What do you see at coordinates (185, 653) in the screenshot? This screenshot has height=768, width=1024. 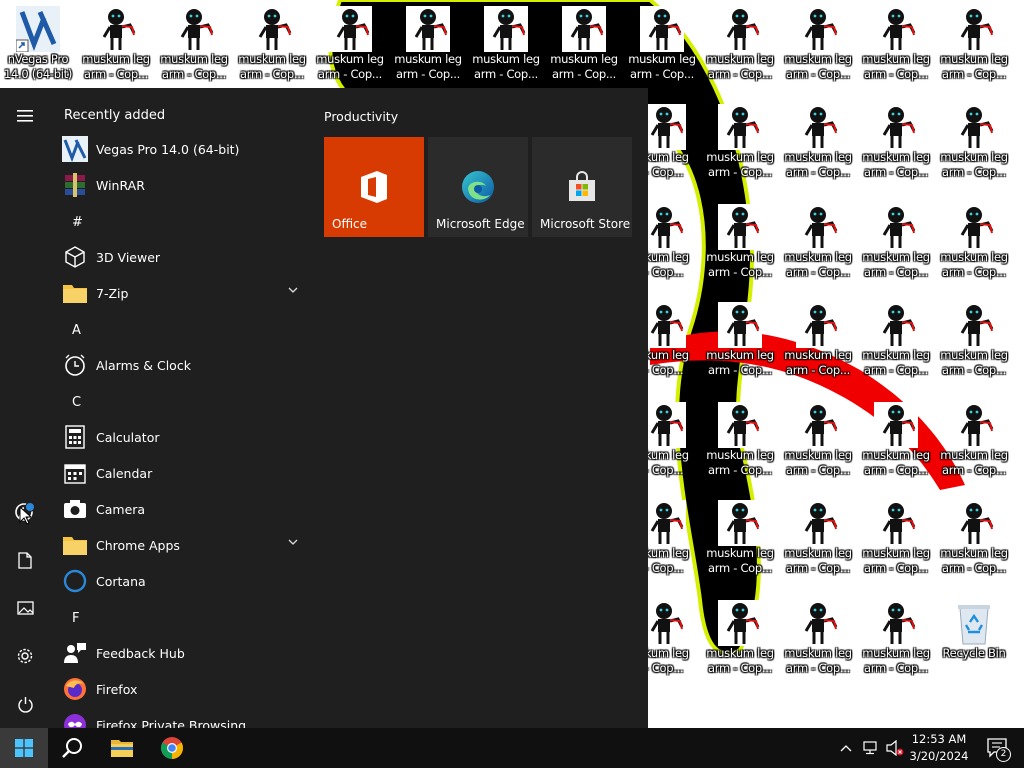 I see `app-item-feedback-hub: Feedback Hub` at bounding box center [185, 653].